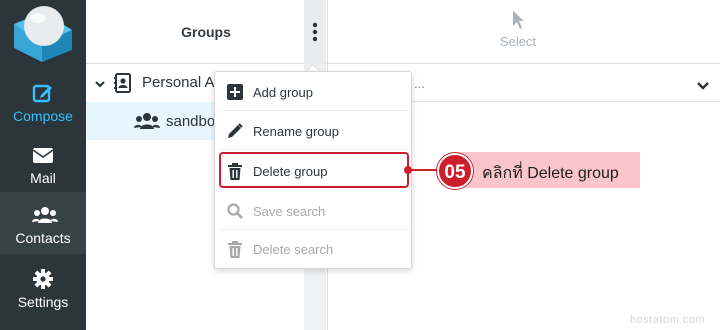  I want to click on toolbar: Select, so click(524, 32).